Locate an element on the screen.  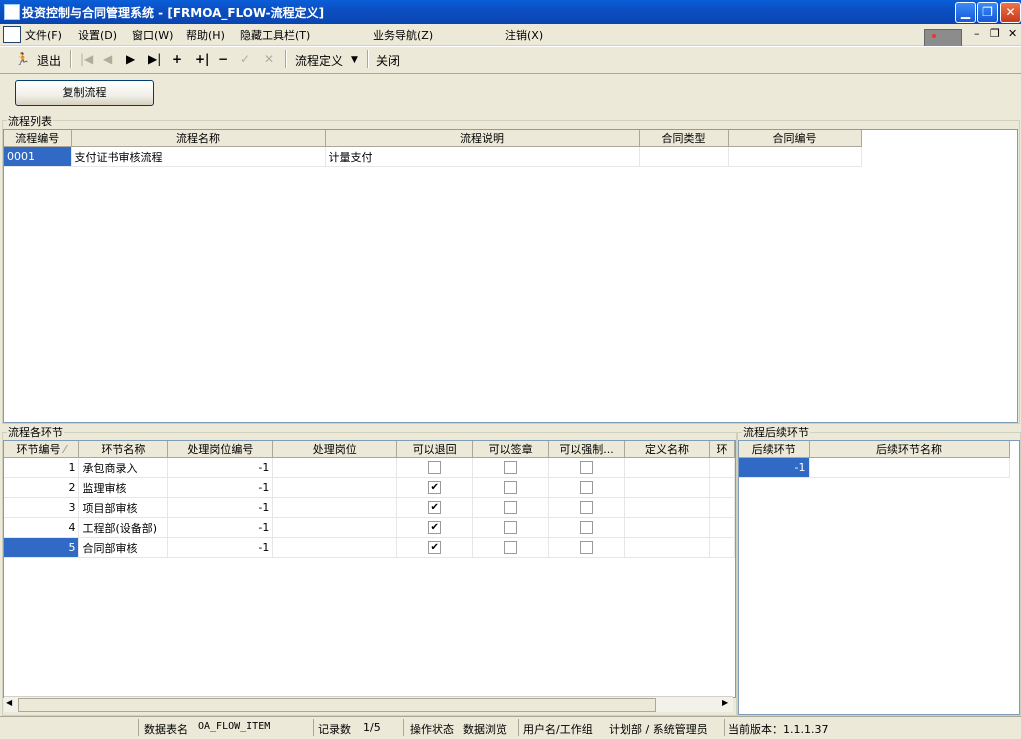
confirm-icon: ✓ is located at coordinates (245, 59).